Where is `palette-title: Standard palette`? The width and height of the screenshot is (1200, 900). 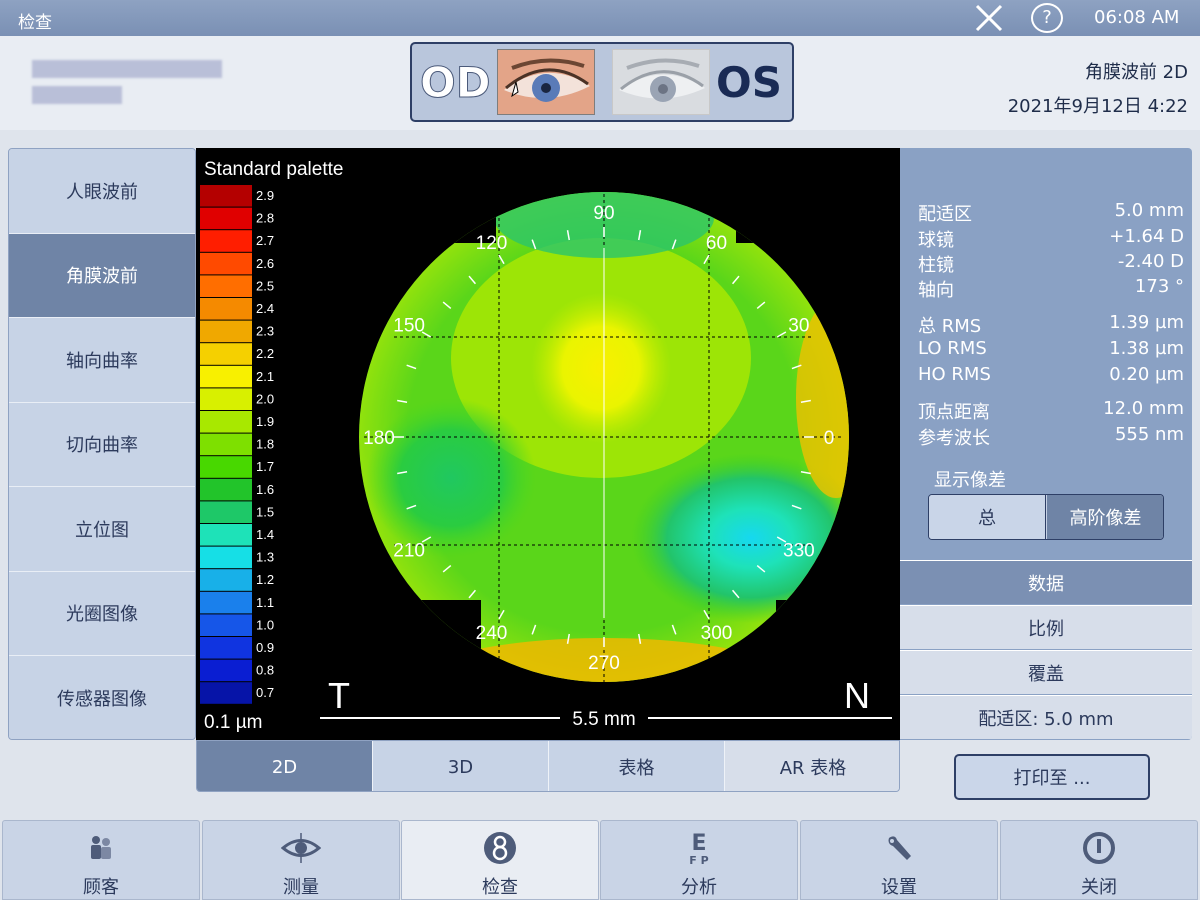
palette-title: Standard palette is located at coordinates (273, 169).